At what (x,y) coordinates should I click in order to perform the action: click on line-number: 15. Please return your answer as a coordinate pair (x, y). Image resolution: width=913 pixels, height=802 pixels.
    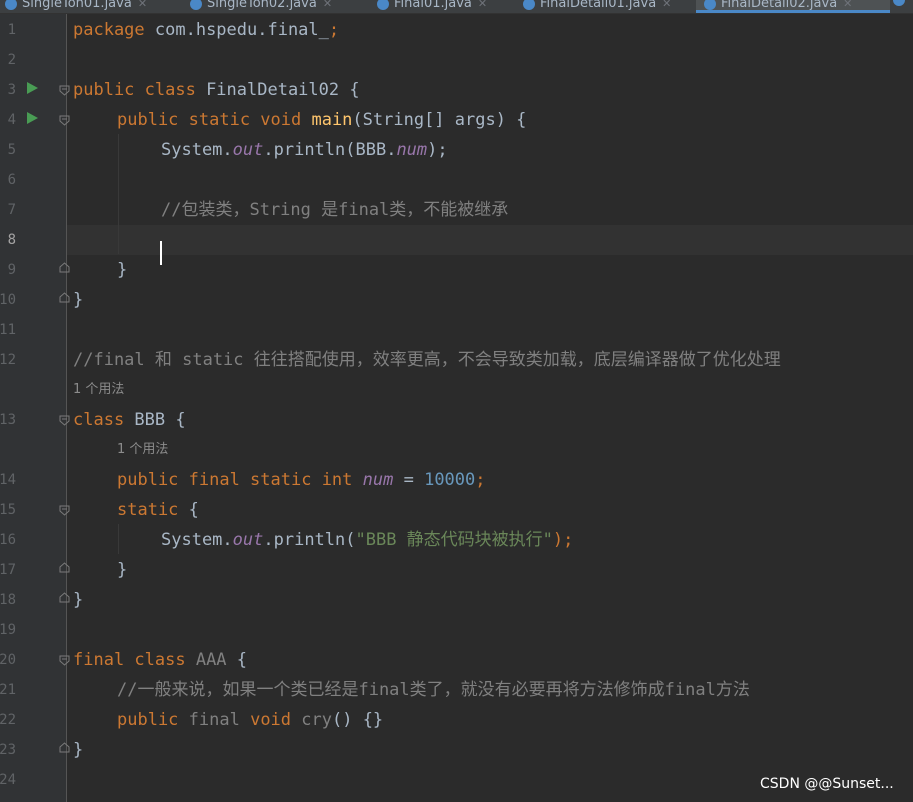
    Looking at the image, I should click on (8, 510).